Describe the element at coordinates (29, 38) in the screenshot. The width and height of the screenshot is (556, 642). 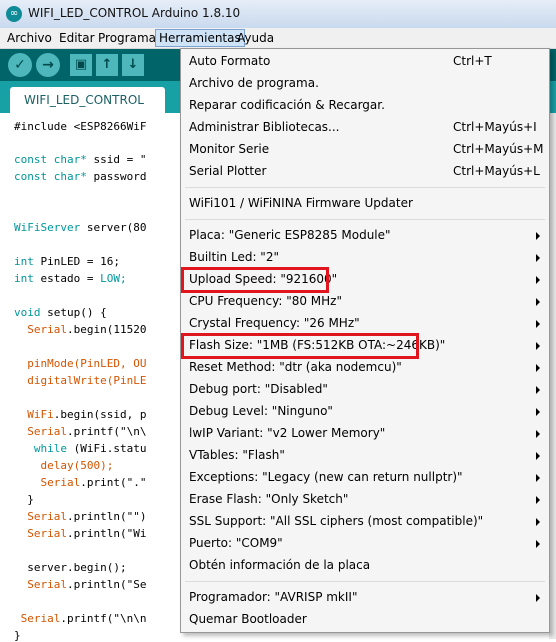
I see `menu-archivo: Archivo` at that location.